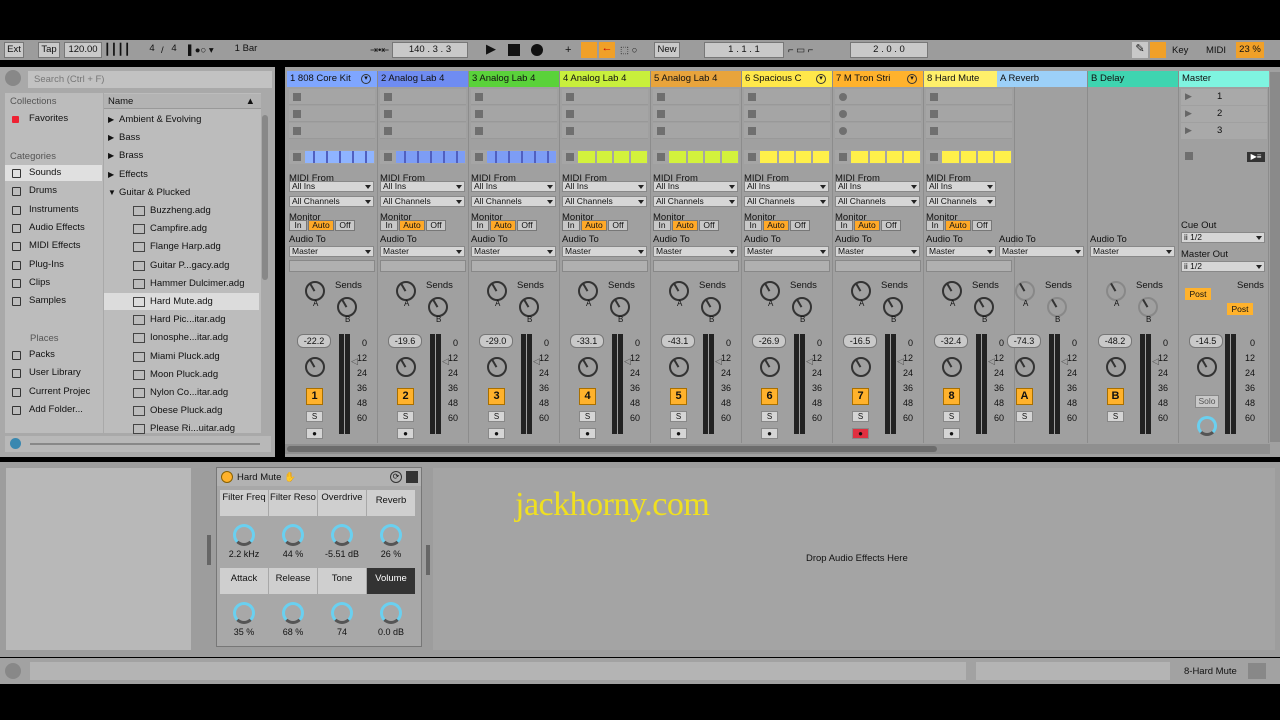 The width and height of the screenshot is (1280, 720). Describe the element at coordinates (412, 477) in the screenshot. I see `device-save-icon` at that location.